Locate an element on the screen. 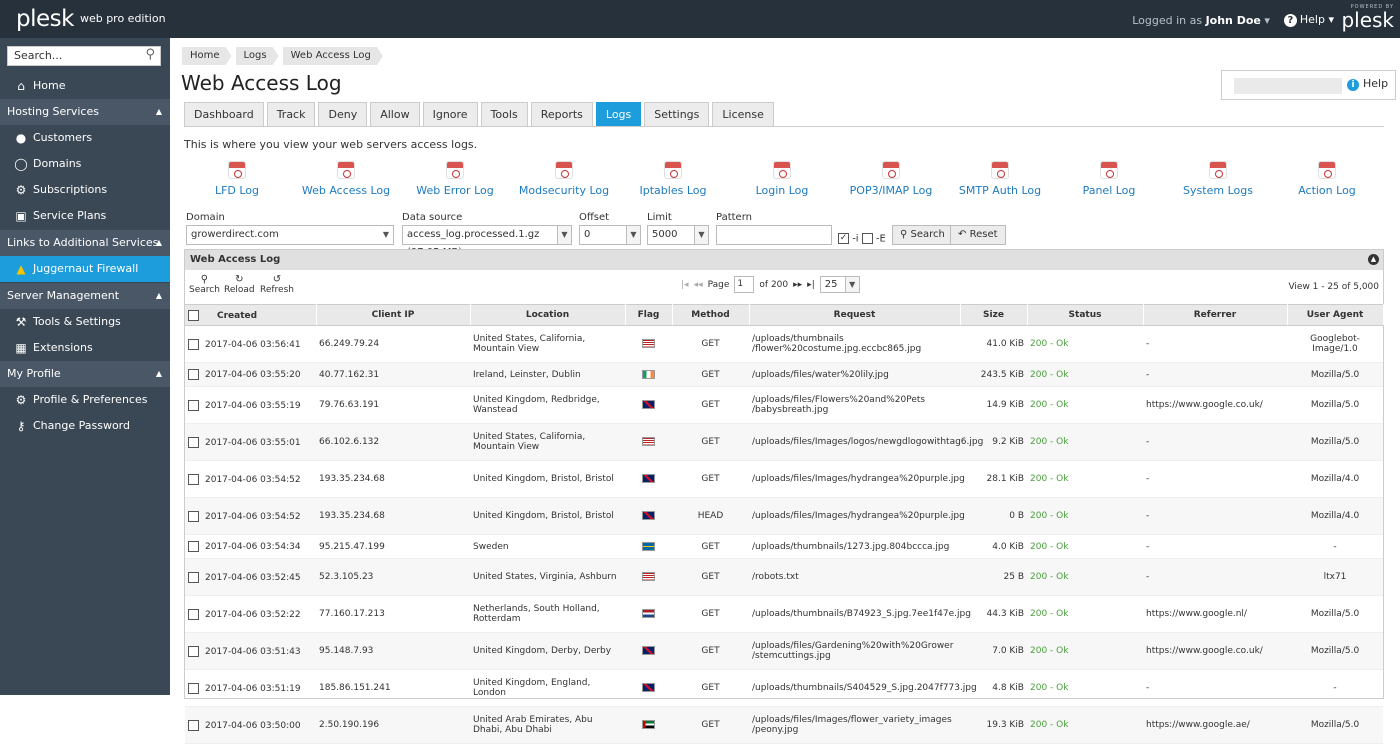 The height and width of the screenshot is (744, 1400). tab-allow: Allow is located at coordinates (395, 114).